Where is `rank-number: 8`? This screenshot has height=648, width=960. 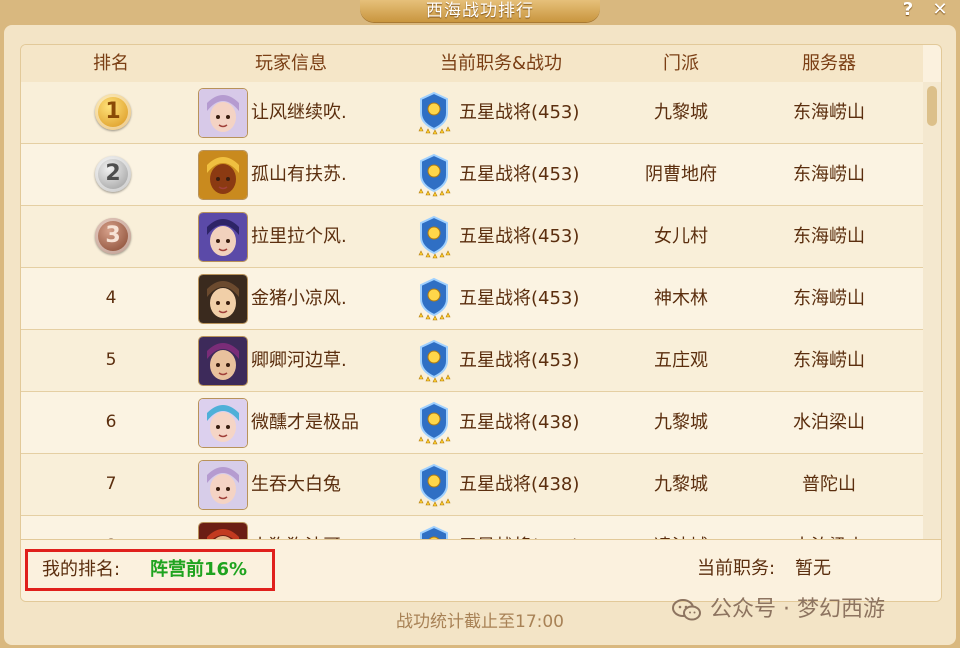
rank-number: 8 is located at coordinates (111, 527).